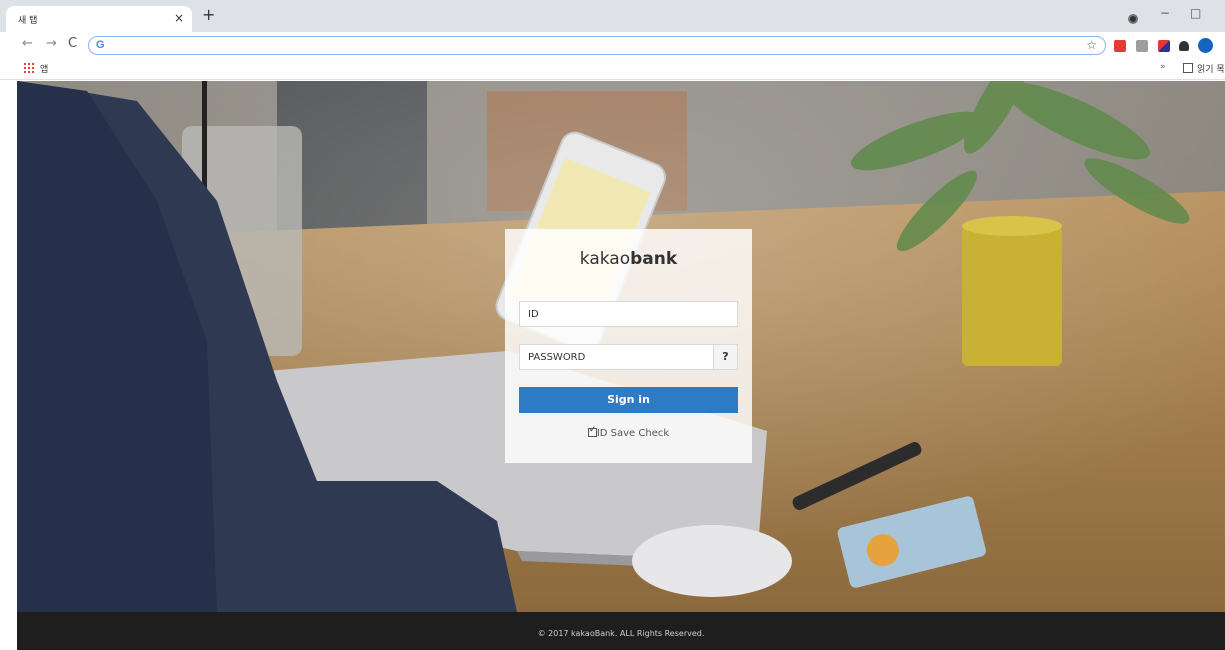  Describe the element at coordinates (28, 21) in the screenshot. I see `tab-title: 새 탭` at that location.